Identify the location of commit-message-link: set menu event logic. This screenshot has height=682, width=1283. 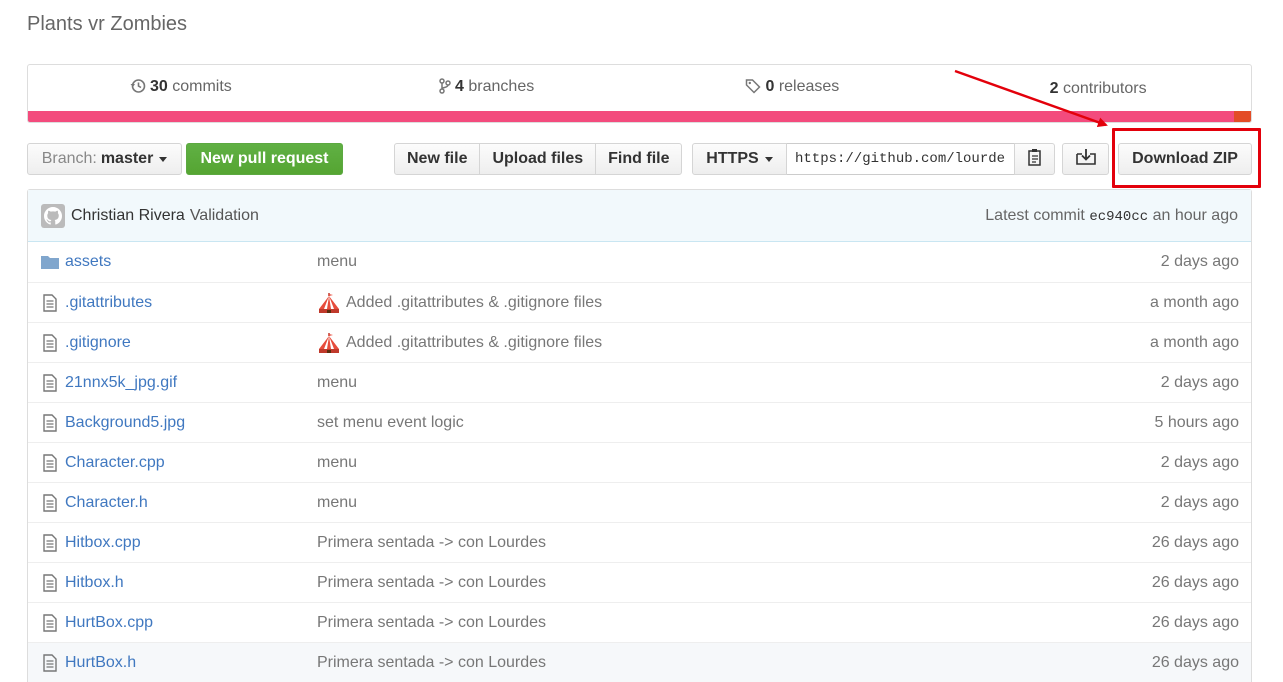
(390, 423).